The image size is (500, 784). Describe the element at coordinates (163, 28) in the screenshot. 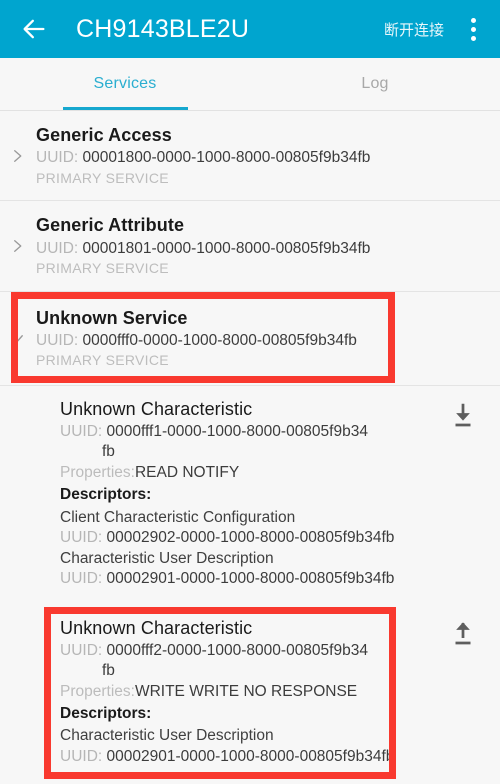

I see `page-title: CH9143BLE2U` at that location.